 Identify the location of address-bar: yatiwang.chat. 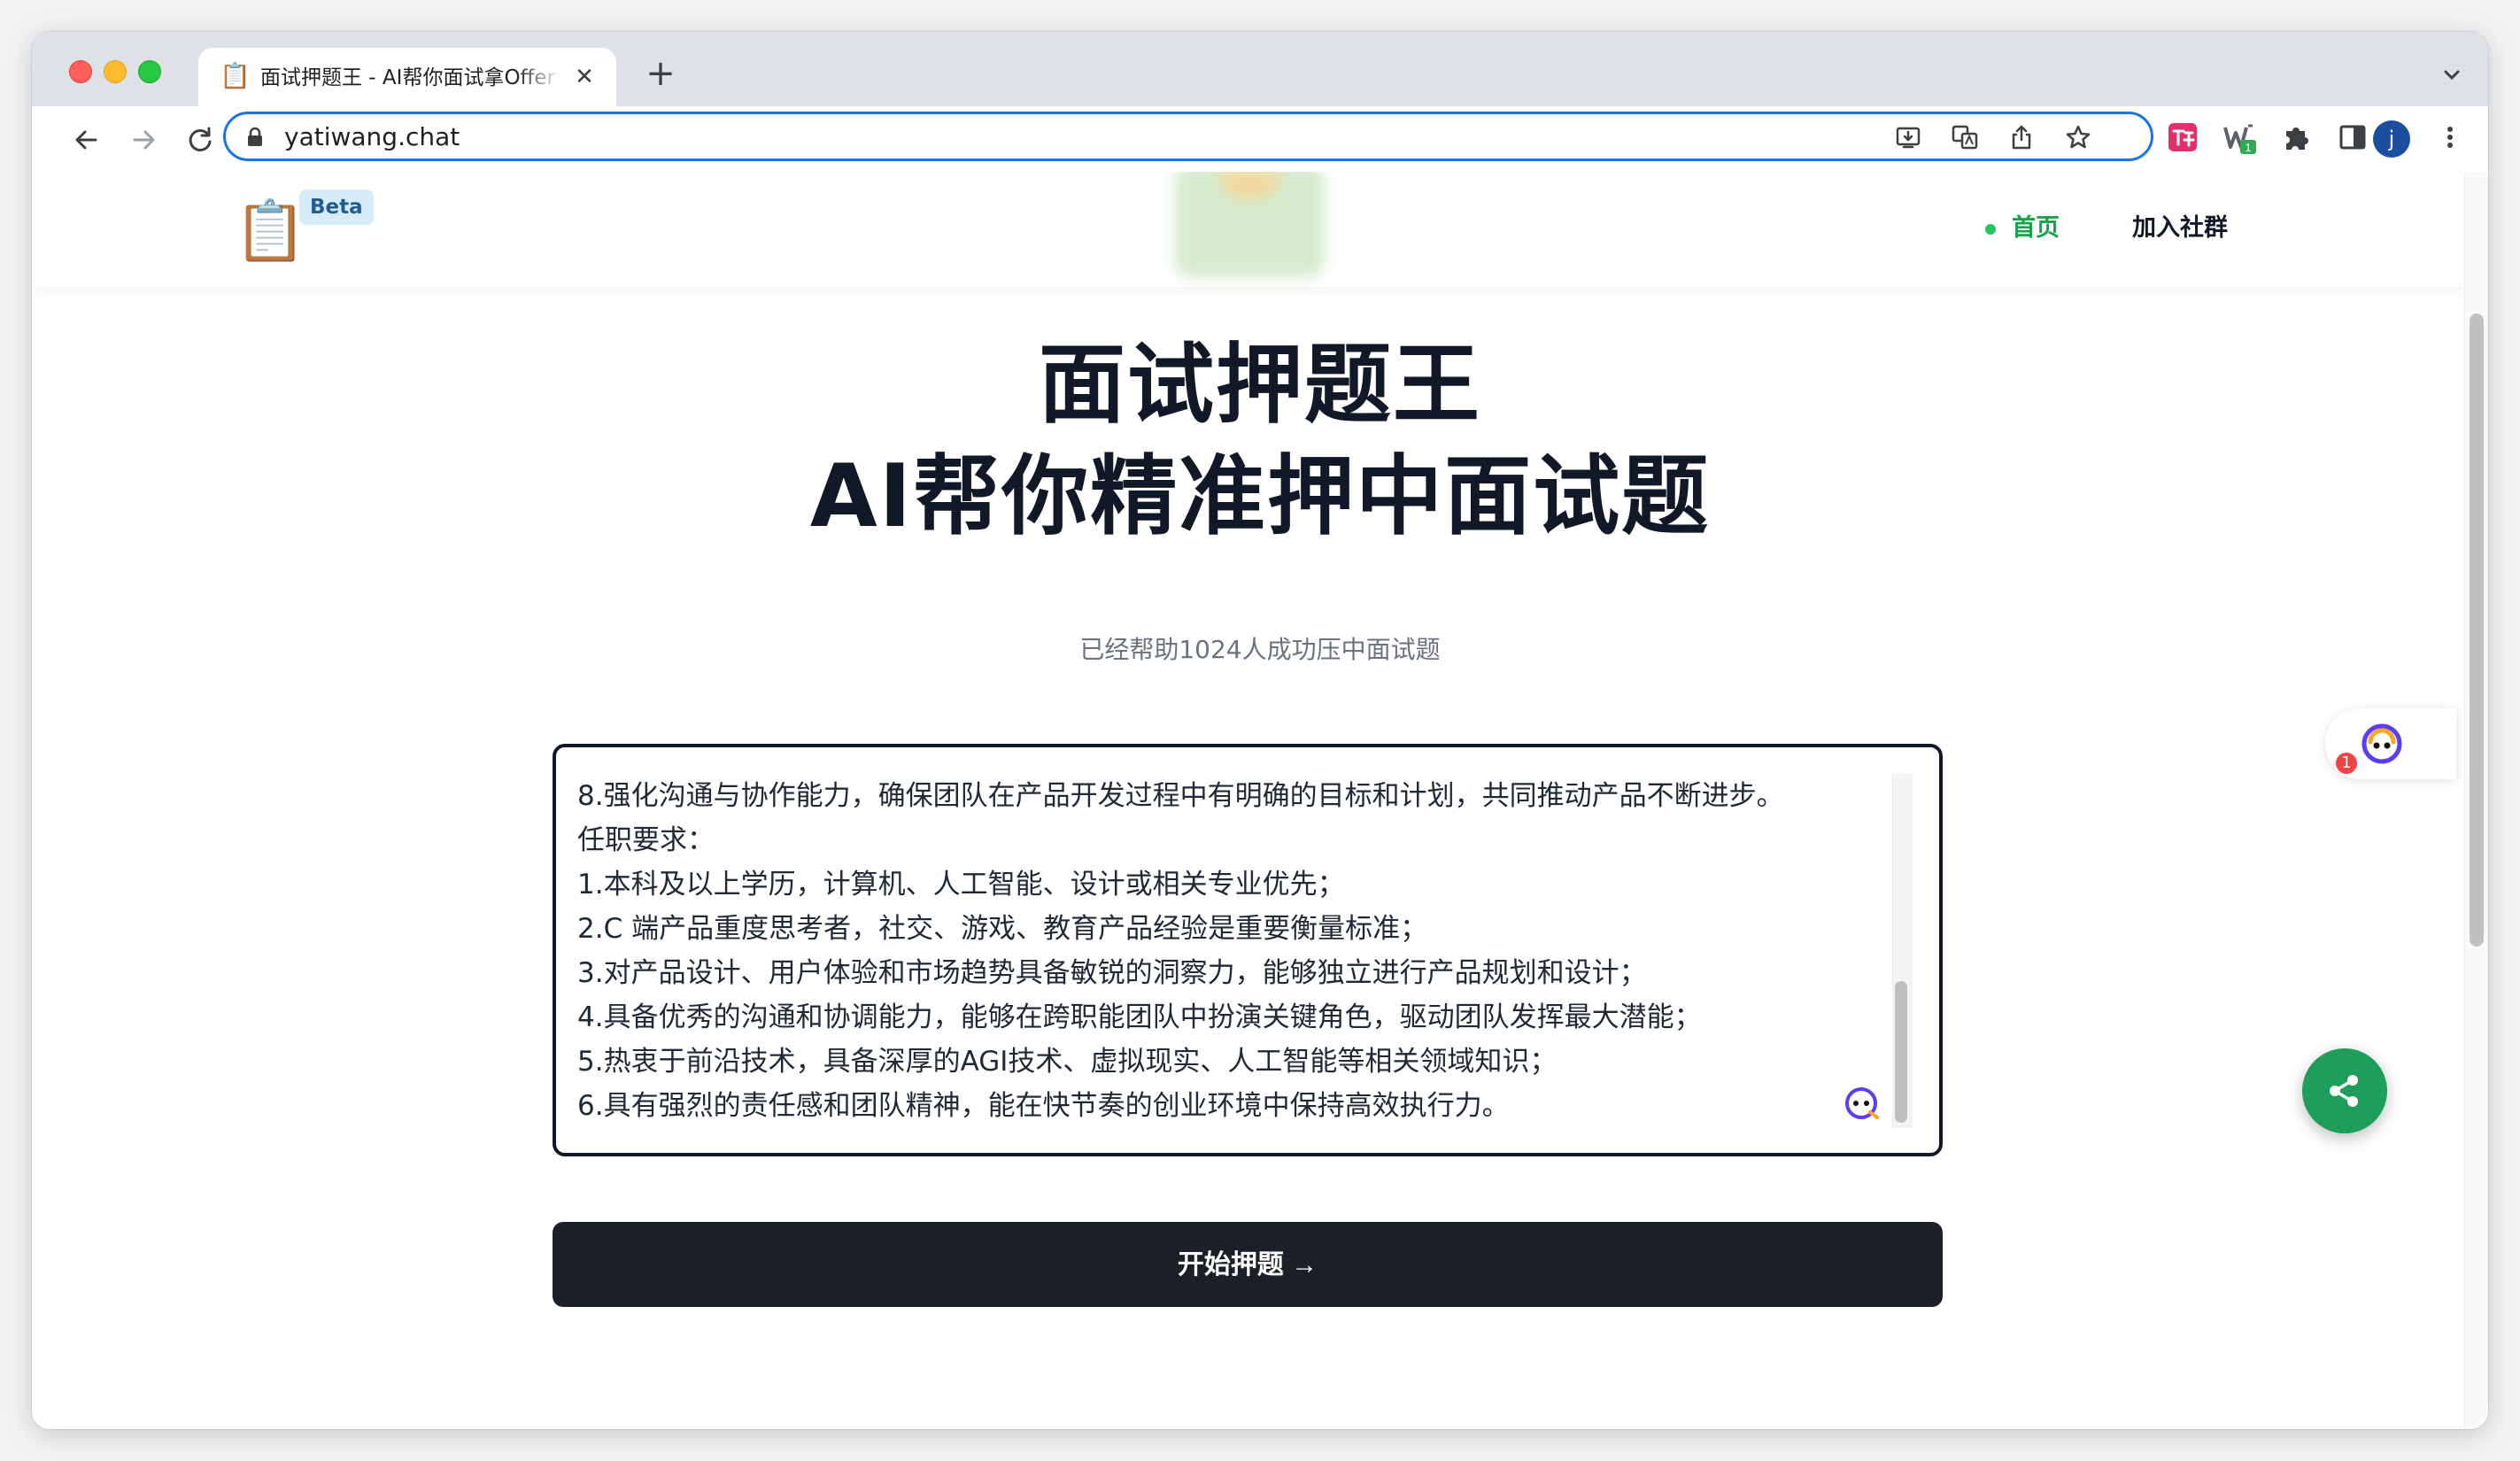
(1188, 136).